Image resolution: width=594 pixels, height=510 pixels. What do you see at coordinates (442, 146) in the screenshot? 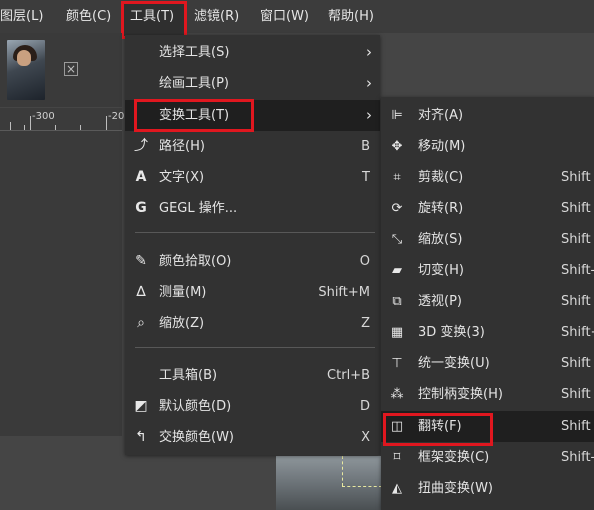
I see `submenu-item-label: 移动(M)` at bounding box center [442, 146].